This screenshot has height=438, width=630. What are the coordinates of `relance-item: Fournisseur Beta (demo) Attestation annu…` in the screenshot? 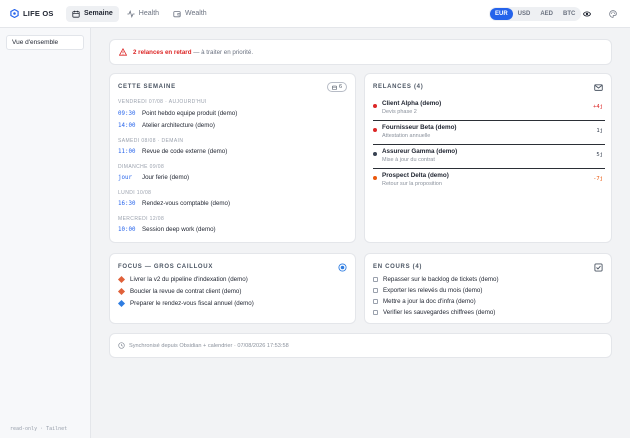 It's located at (489, 133).